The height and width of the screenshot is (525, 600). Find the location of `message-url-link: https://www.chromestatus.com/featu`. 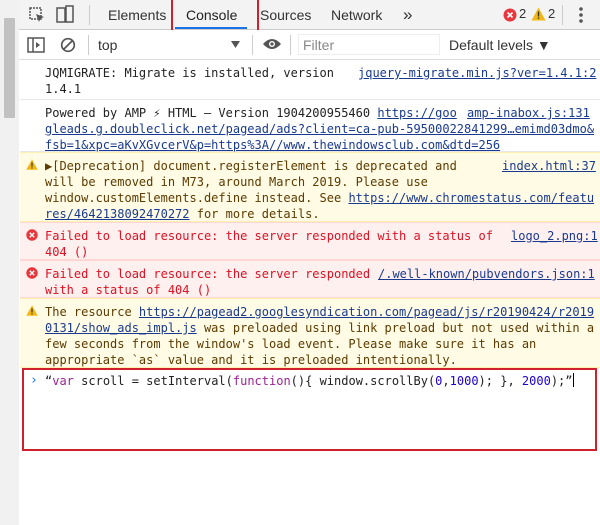

message-url-link: https://www.chromestatus.com/featu is located at coordinates (471, 198).